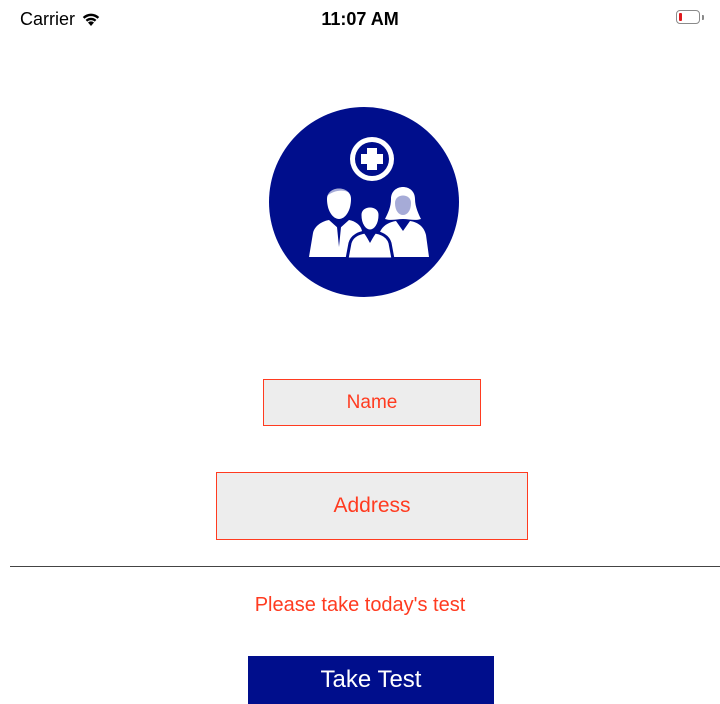 This screenshot has width=720, height=704. Describe the element at coordinates (364, 202) in the screenshot. I see `family-health-icon` at that location.